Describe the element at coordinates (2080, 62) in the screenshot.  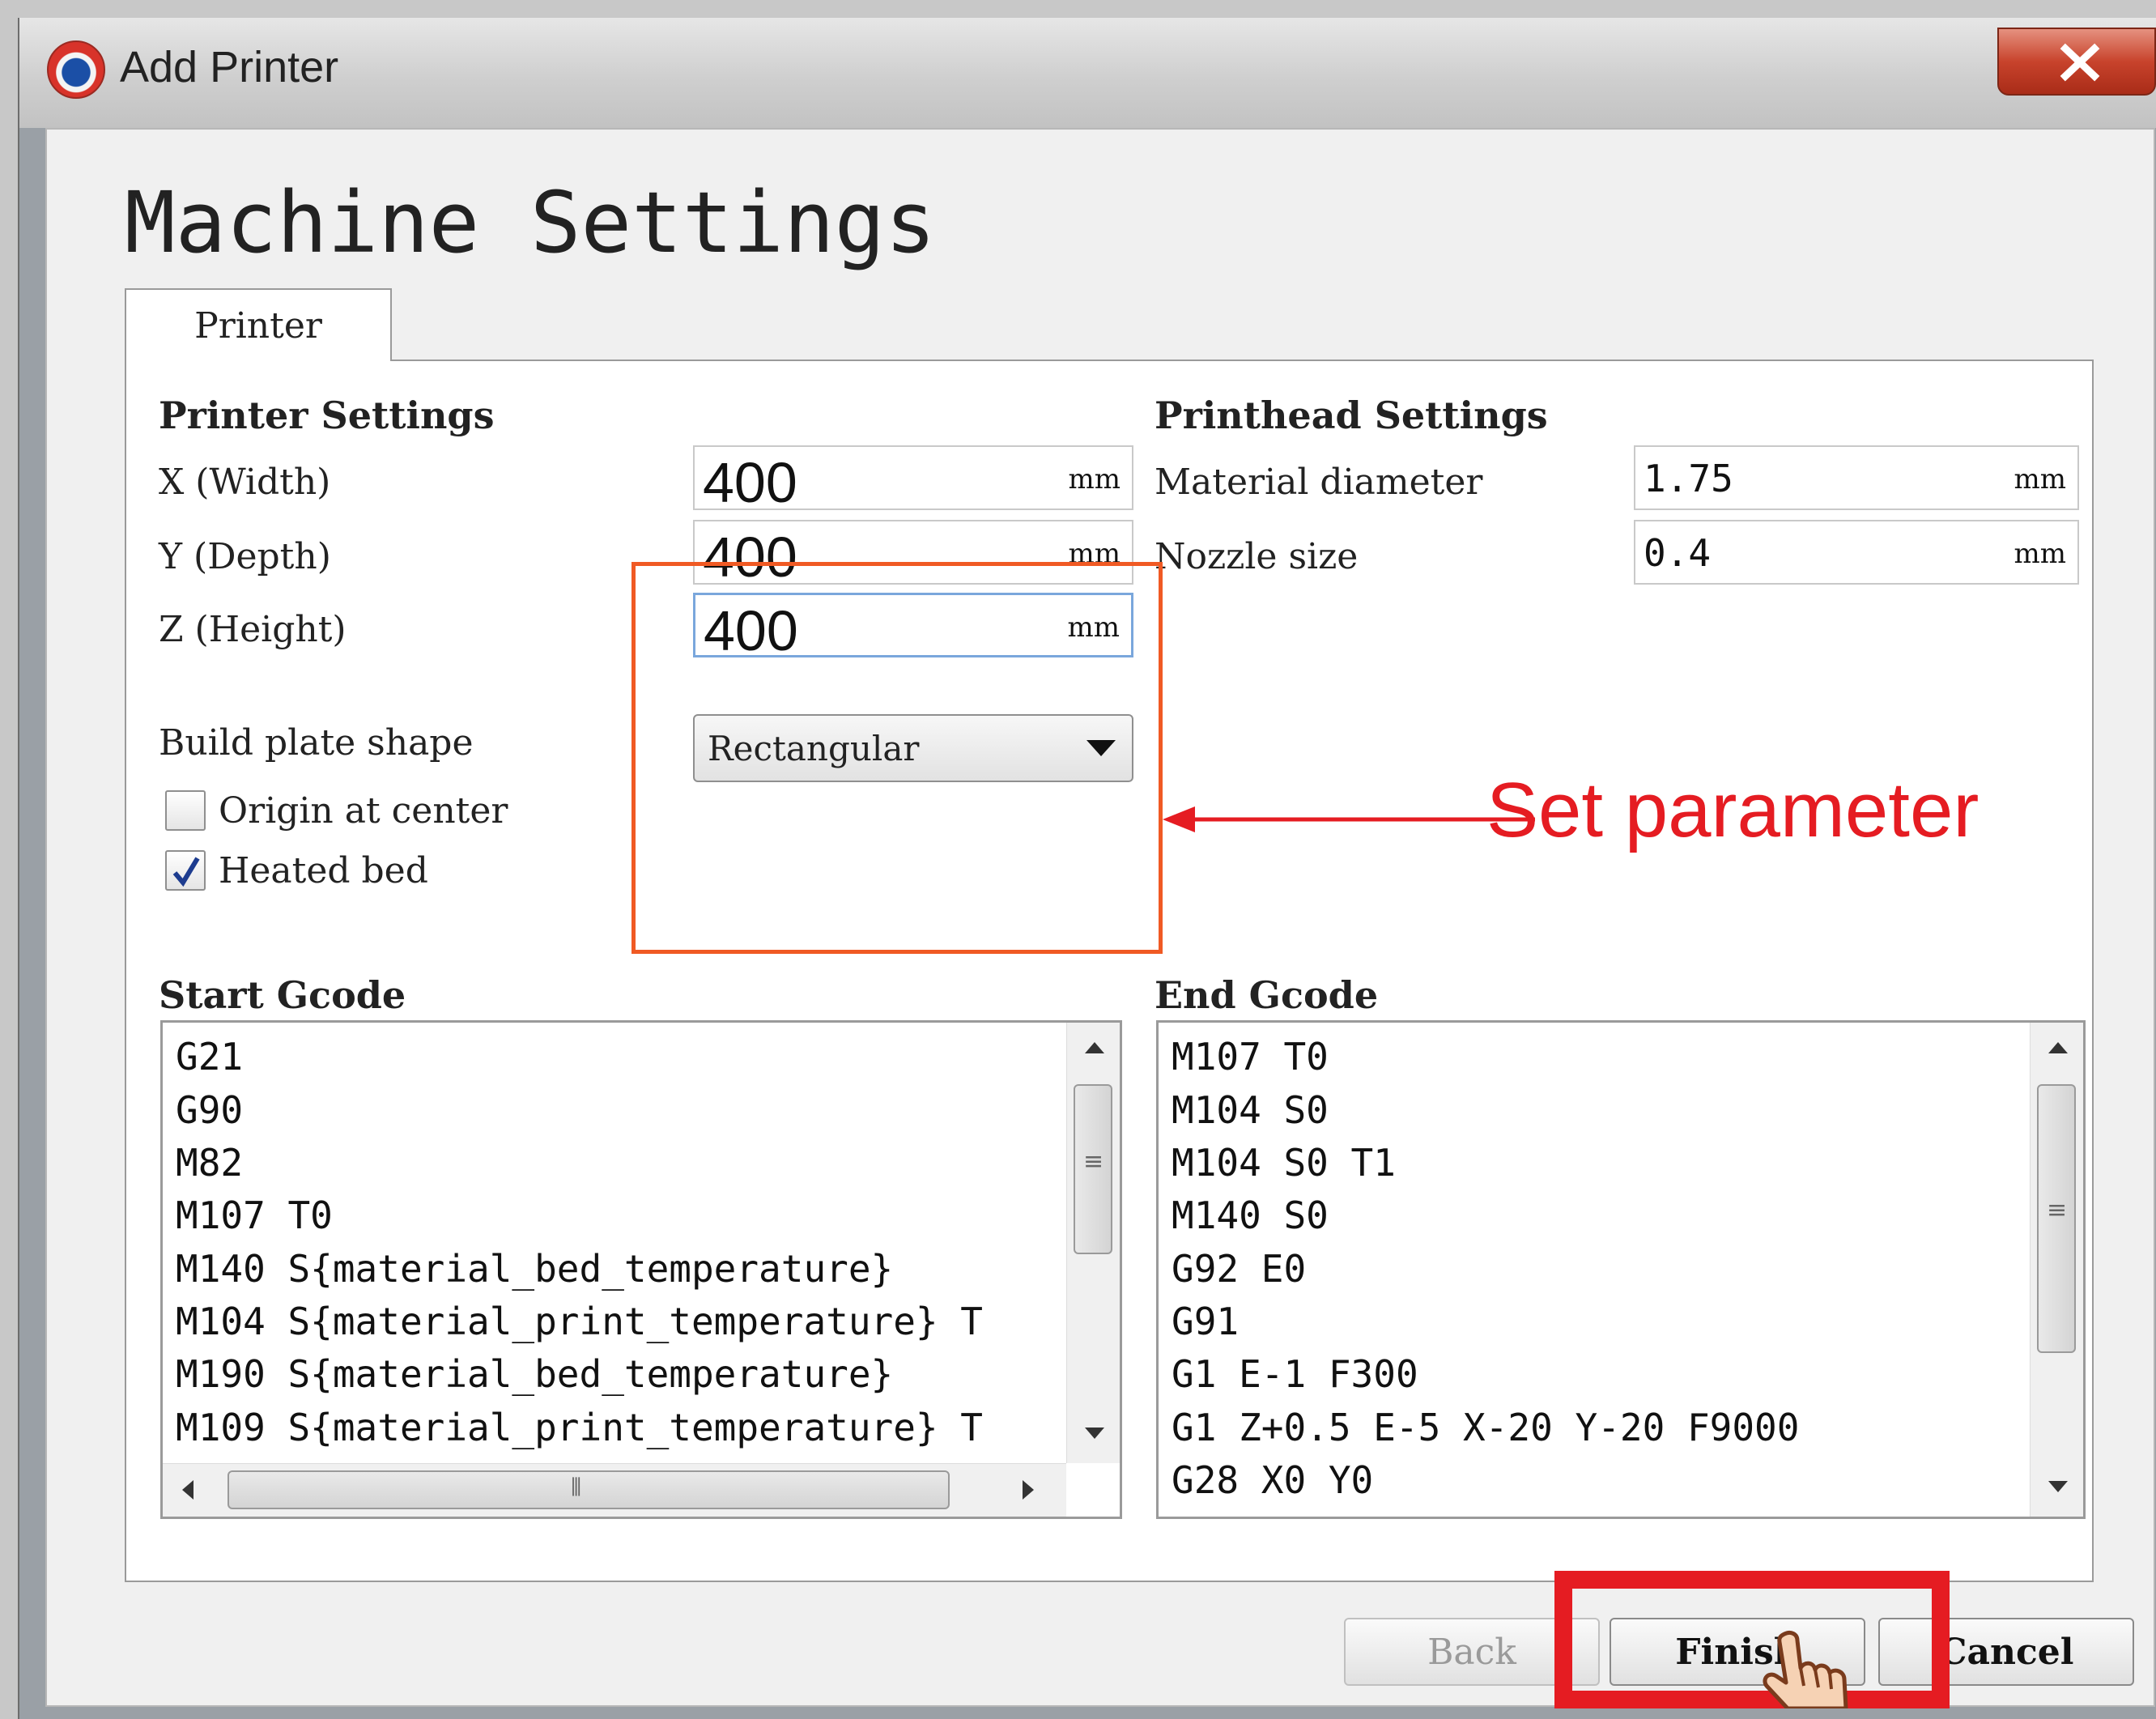
I see `close-icon` at that location.